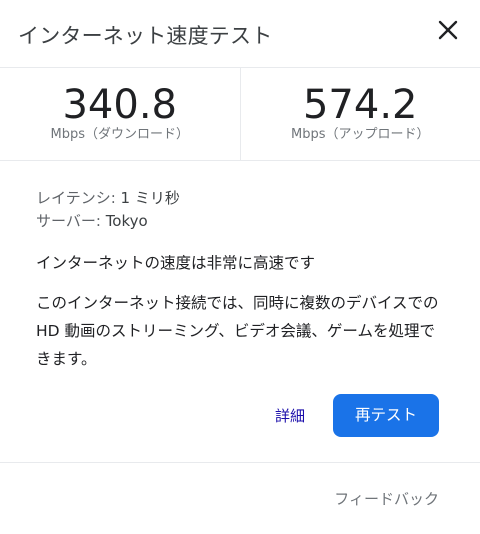 The width and height of the screenshot is (480, 534). What do you see at coordinates (150, 198) in the screenshot?
I see `latency-value: 1 ミリ秒` at bounding box center [150, 198].